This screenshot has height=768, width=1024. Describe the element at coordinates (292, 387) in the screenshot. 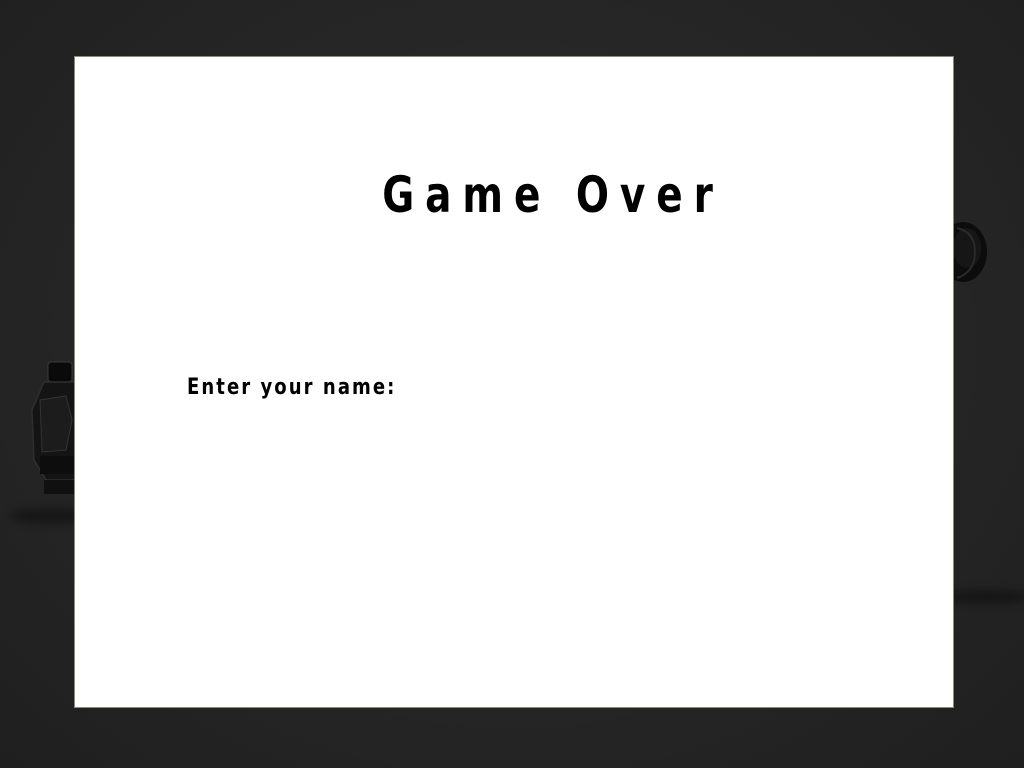

I see `name-prompt-label: Enter your name:` at that location.